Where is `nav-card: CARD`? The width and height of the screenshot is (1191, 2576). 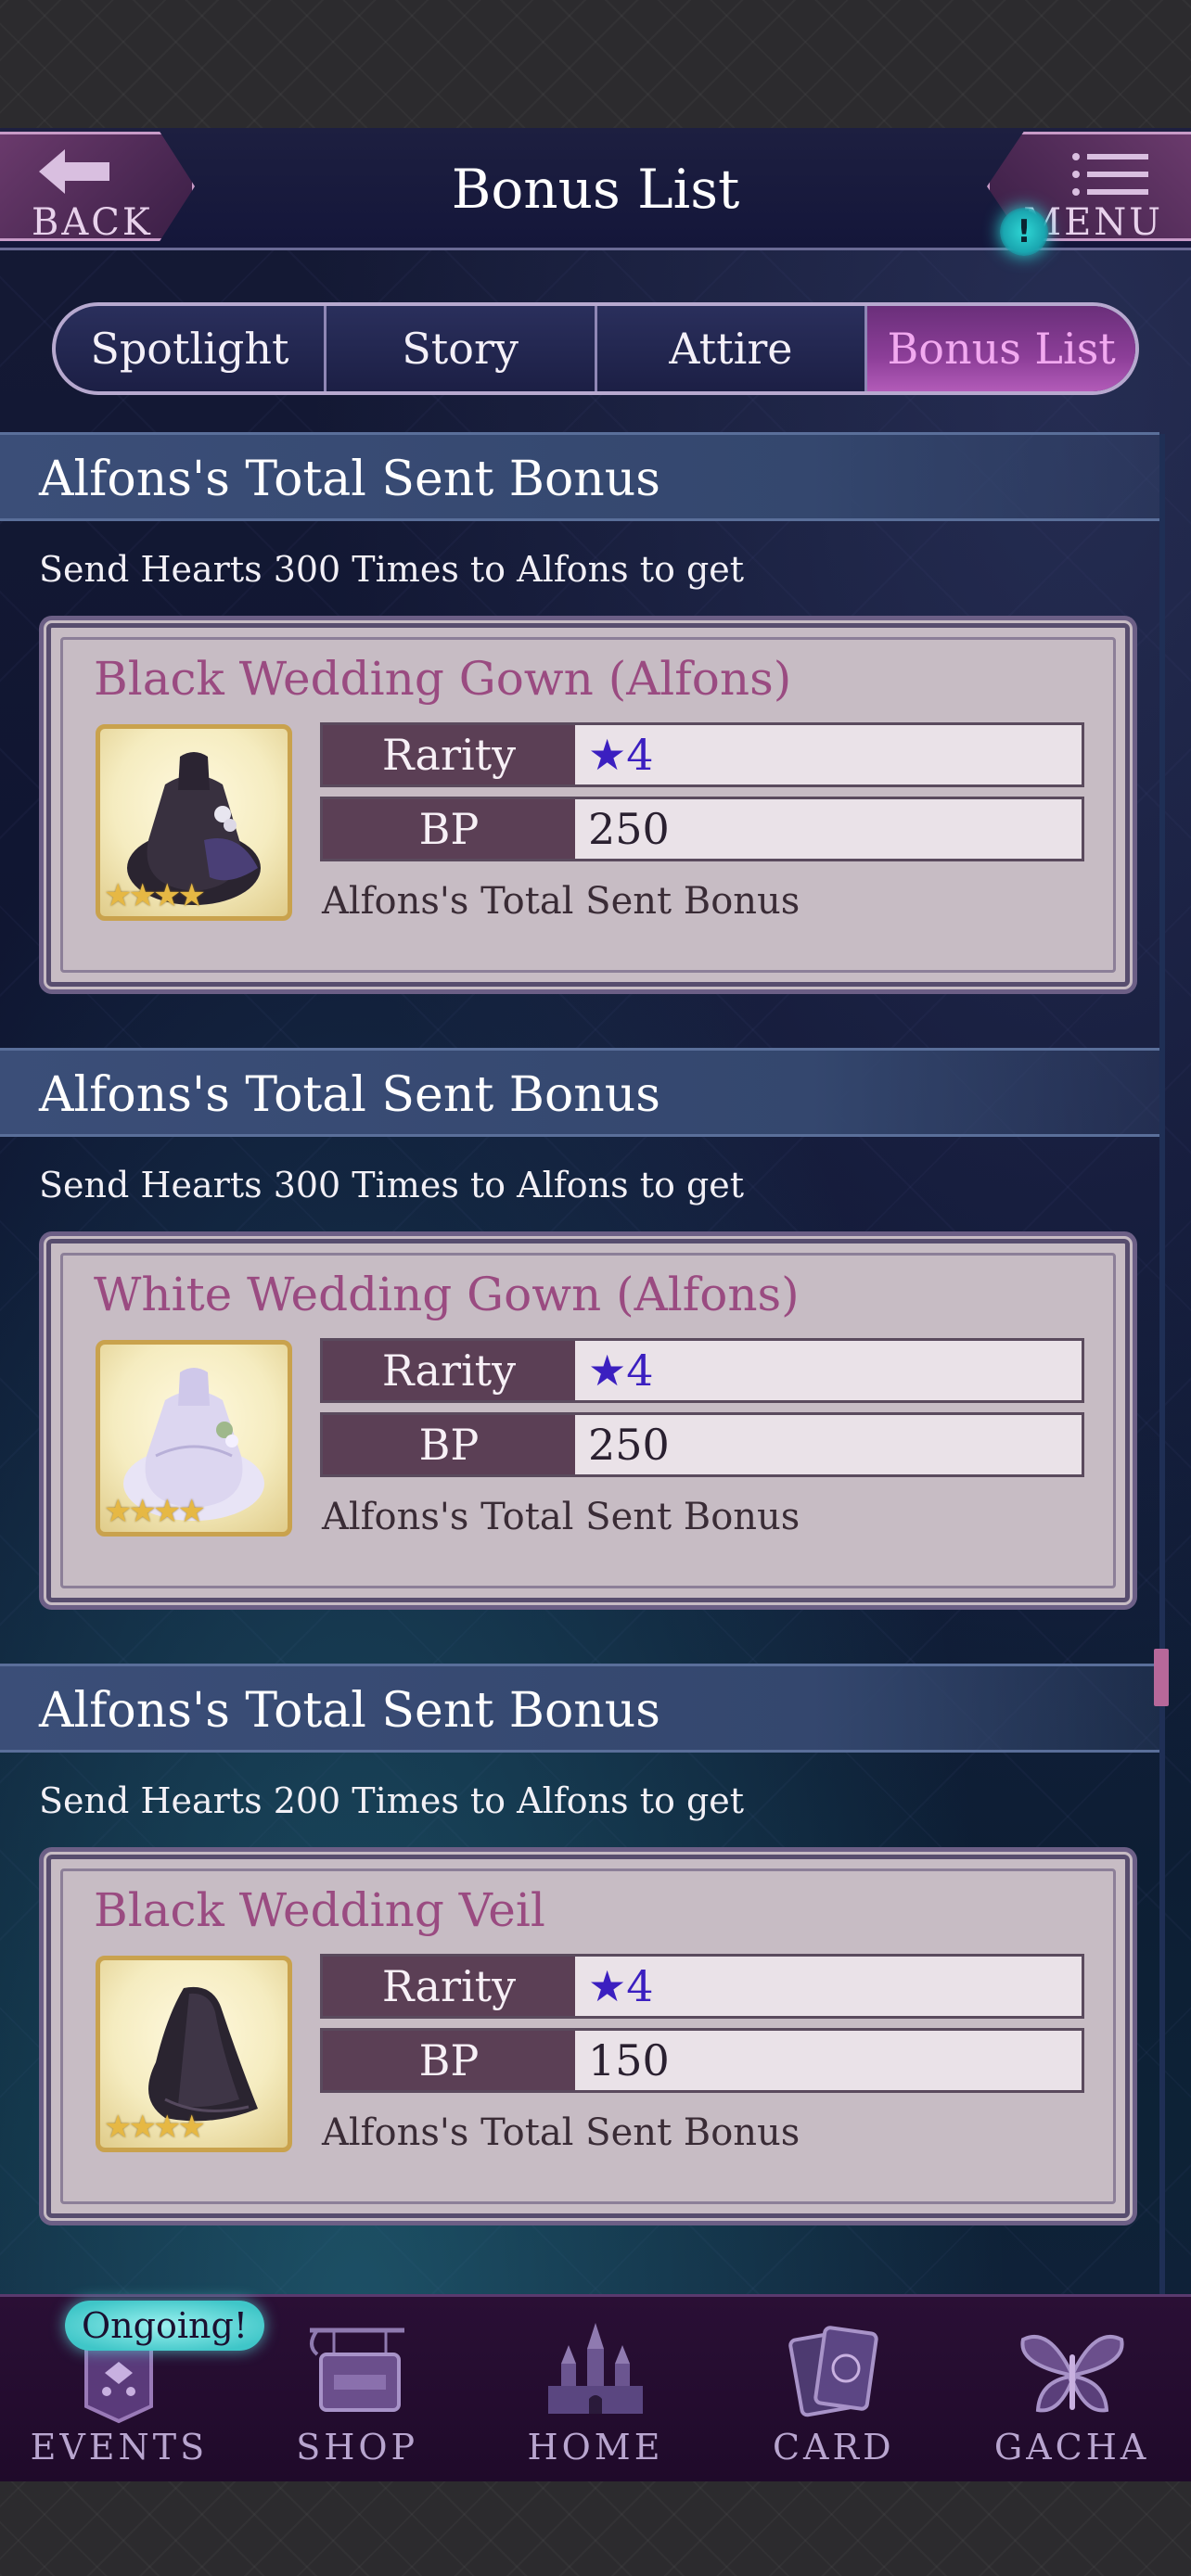
nav-card: CARD is located at coordinates (833, 2389).